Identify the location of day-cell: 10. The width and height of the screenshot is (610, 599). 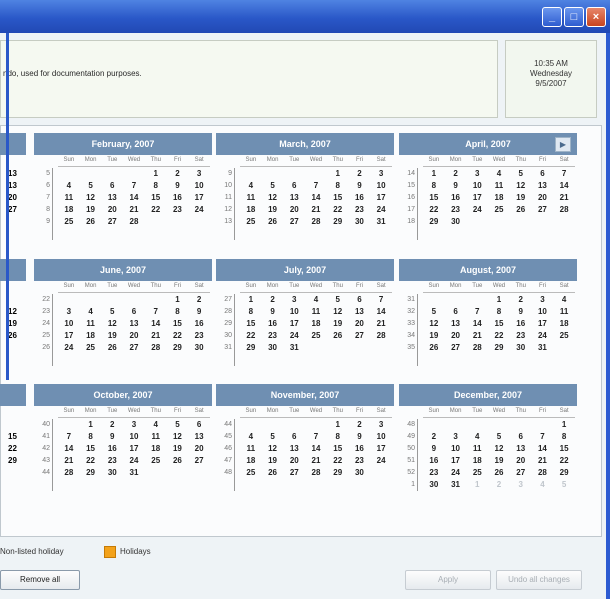
(543, 312).